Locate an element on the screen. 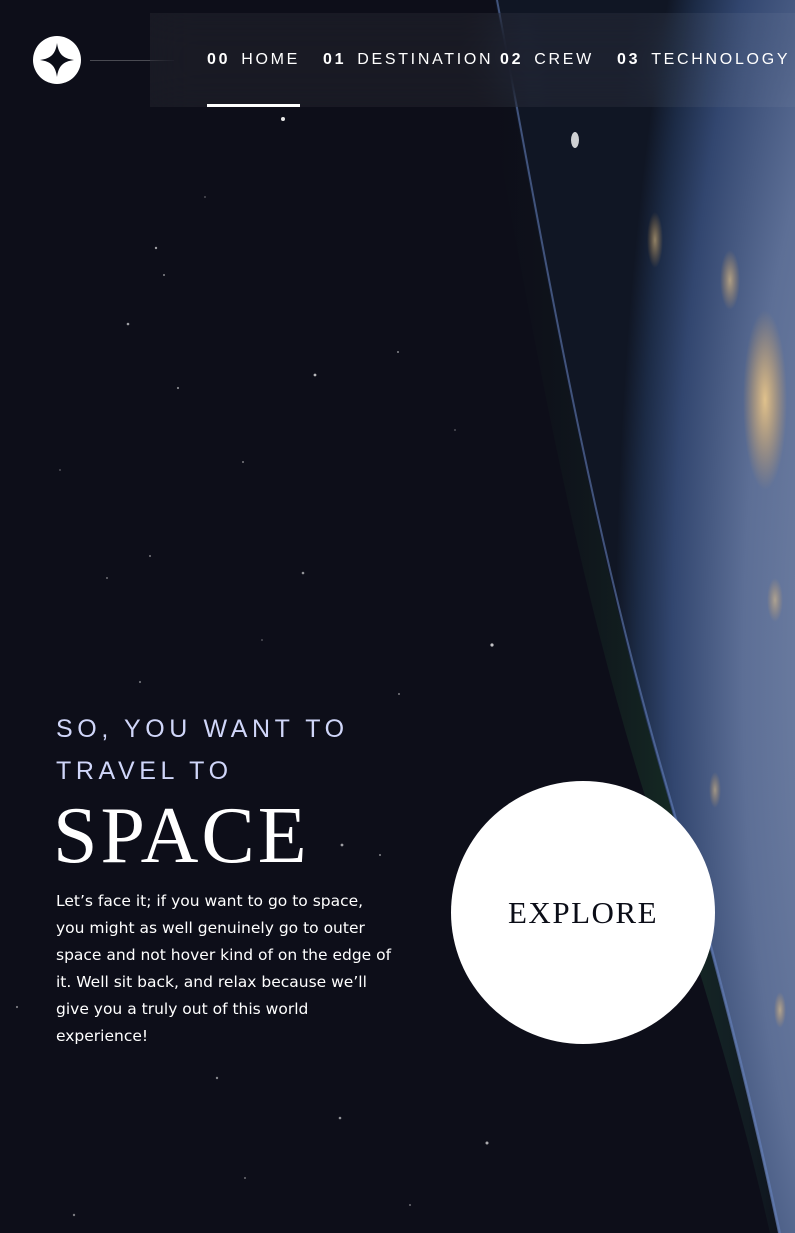 The image size is (795, 1233). explore-button: EXPLORE is located at coordinates (583, 912).